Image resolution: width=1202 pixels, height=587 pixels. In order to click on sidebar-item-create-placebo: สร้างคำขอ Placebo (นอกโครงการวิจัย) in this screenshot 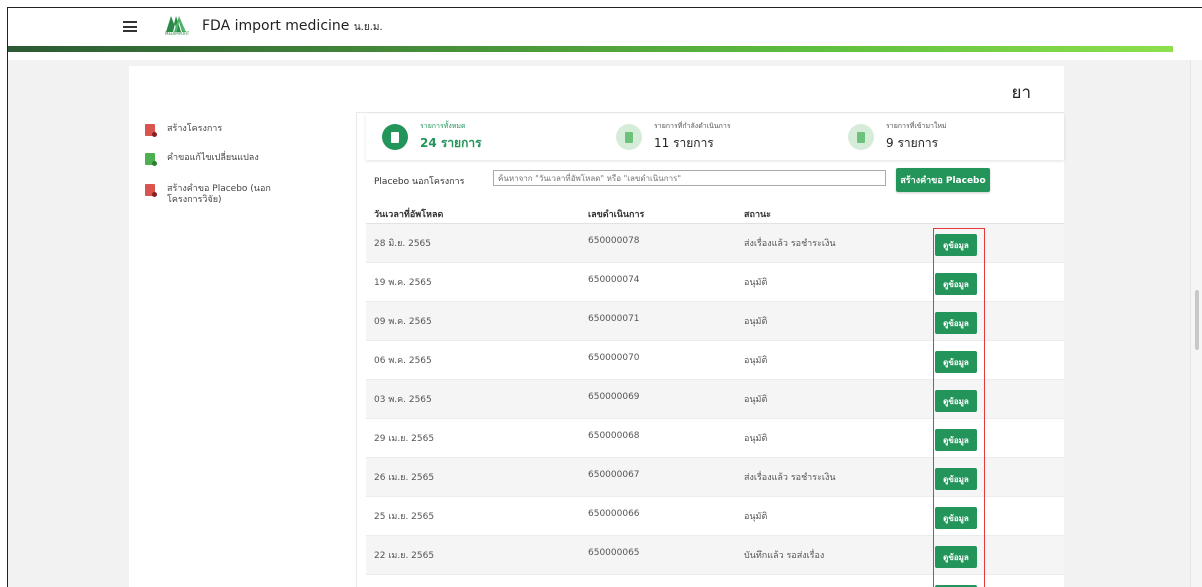, I will do `click(211, 195)`.